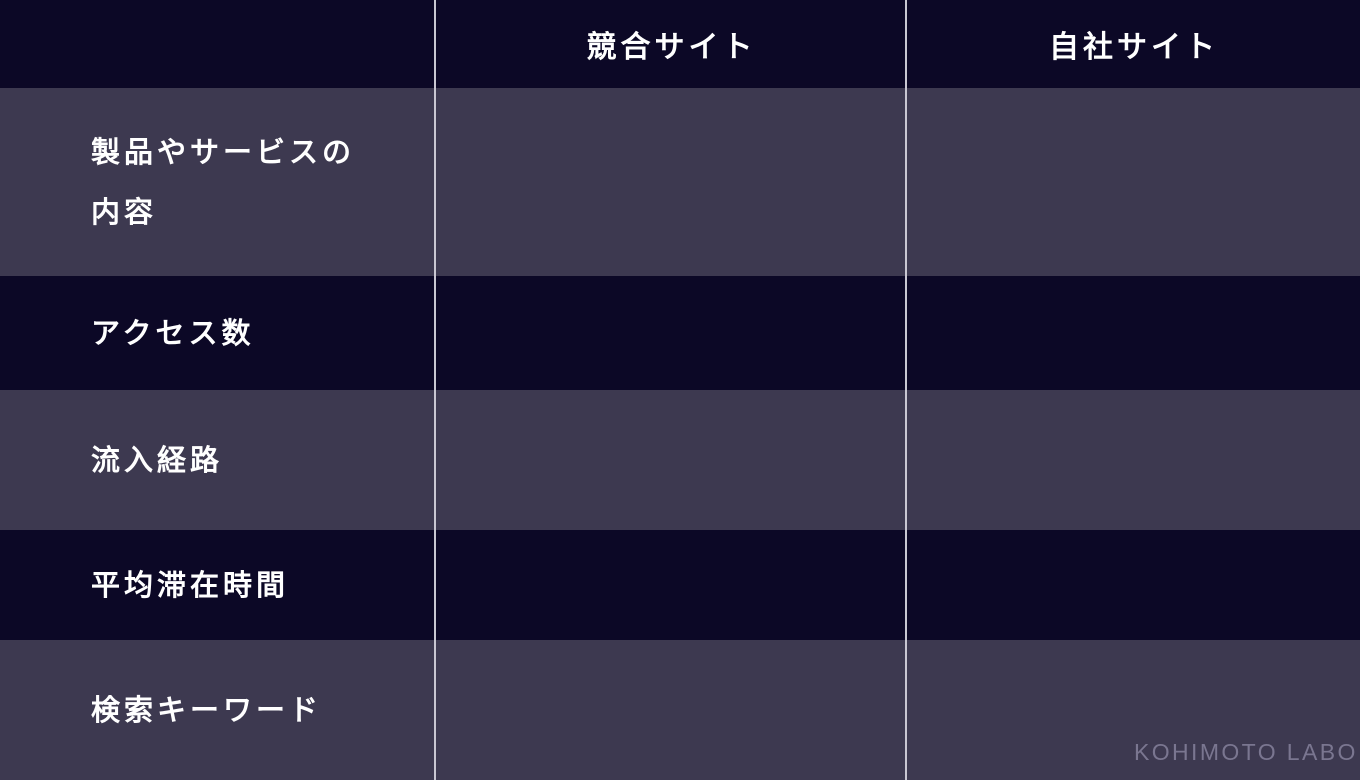 This screenshot has width=1360, height=780. What do you see at coordinates (680, 585) in the screenshot?
I see `table-row: 平均滞在時間` at bounding box center [680, 585].